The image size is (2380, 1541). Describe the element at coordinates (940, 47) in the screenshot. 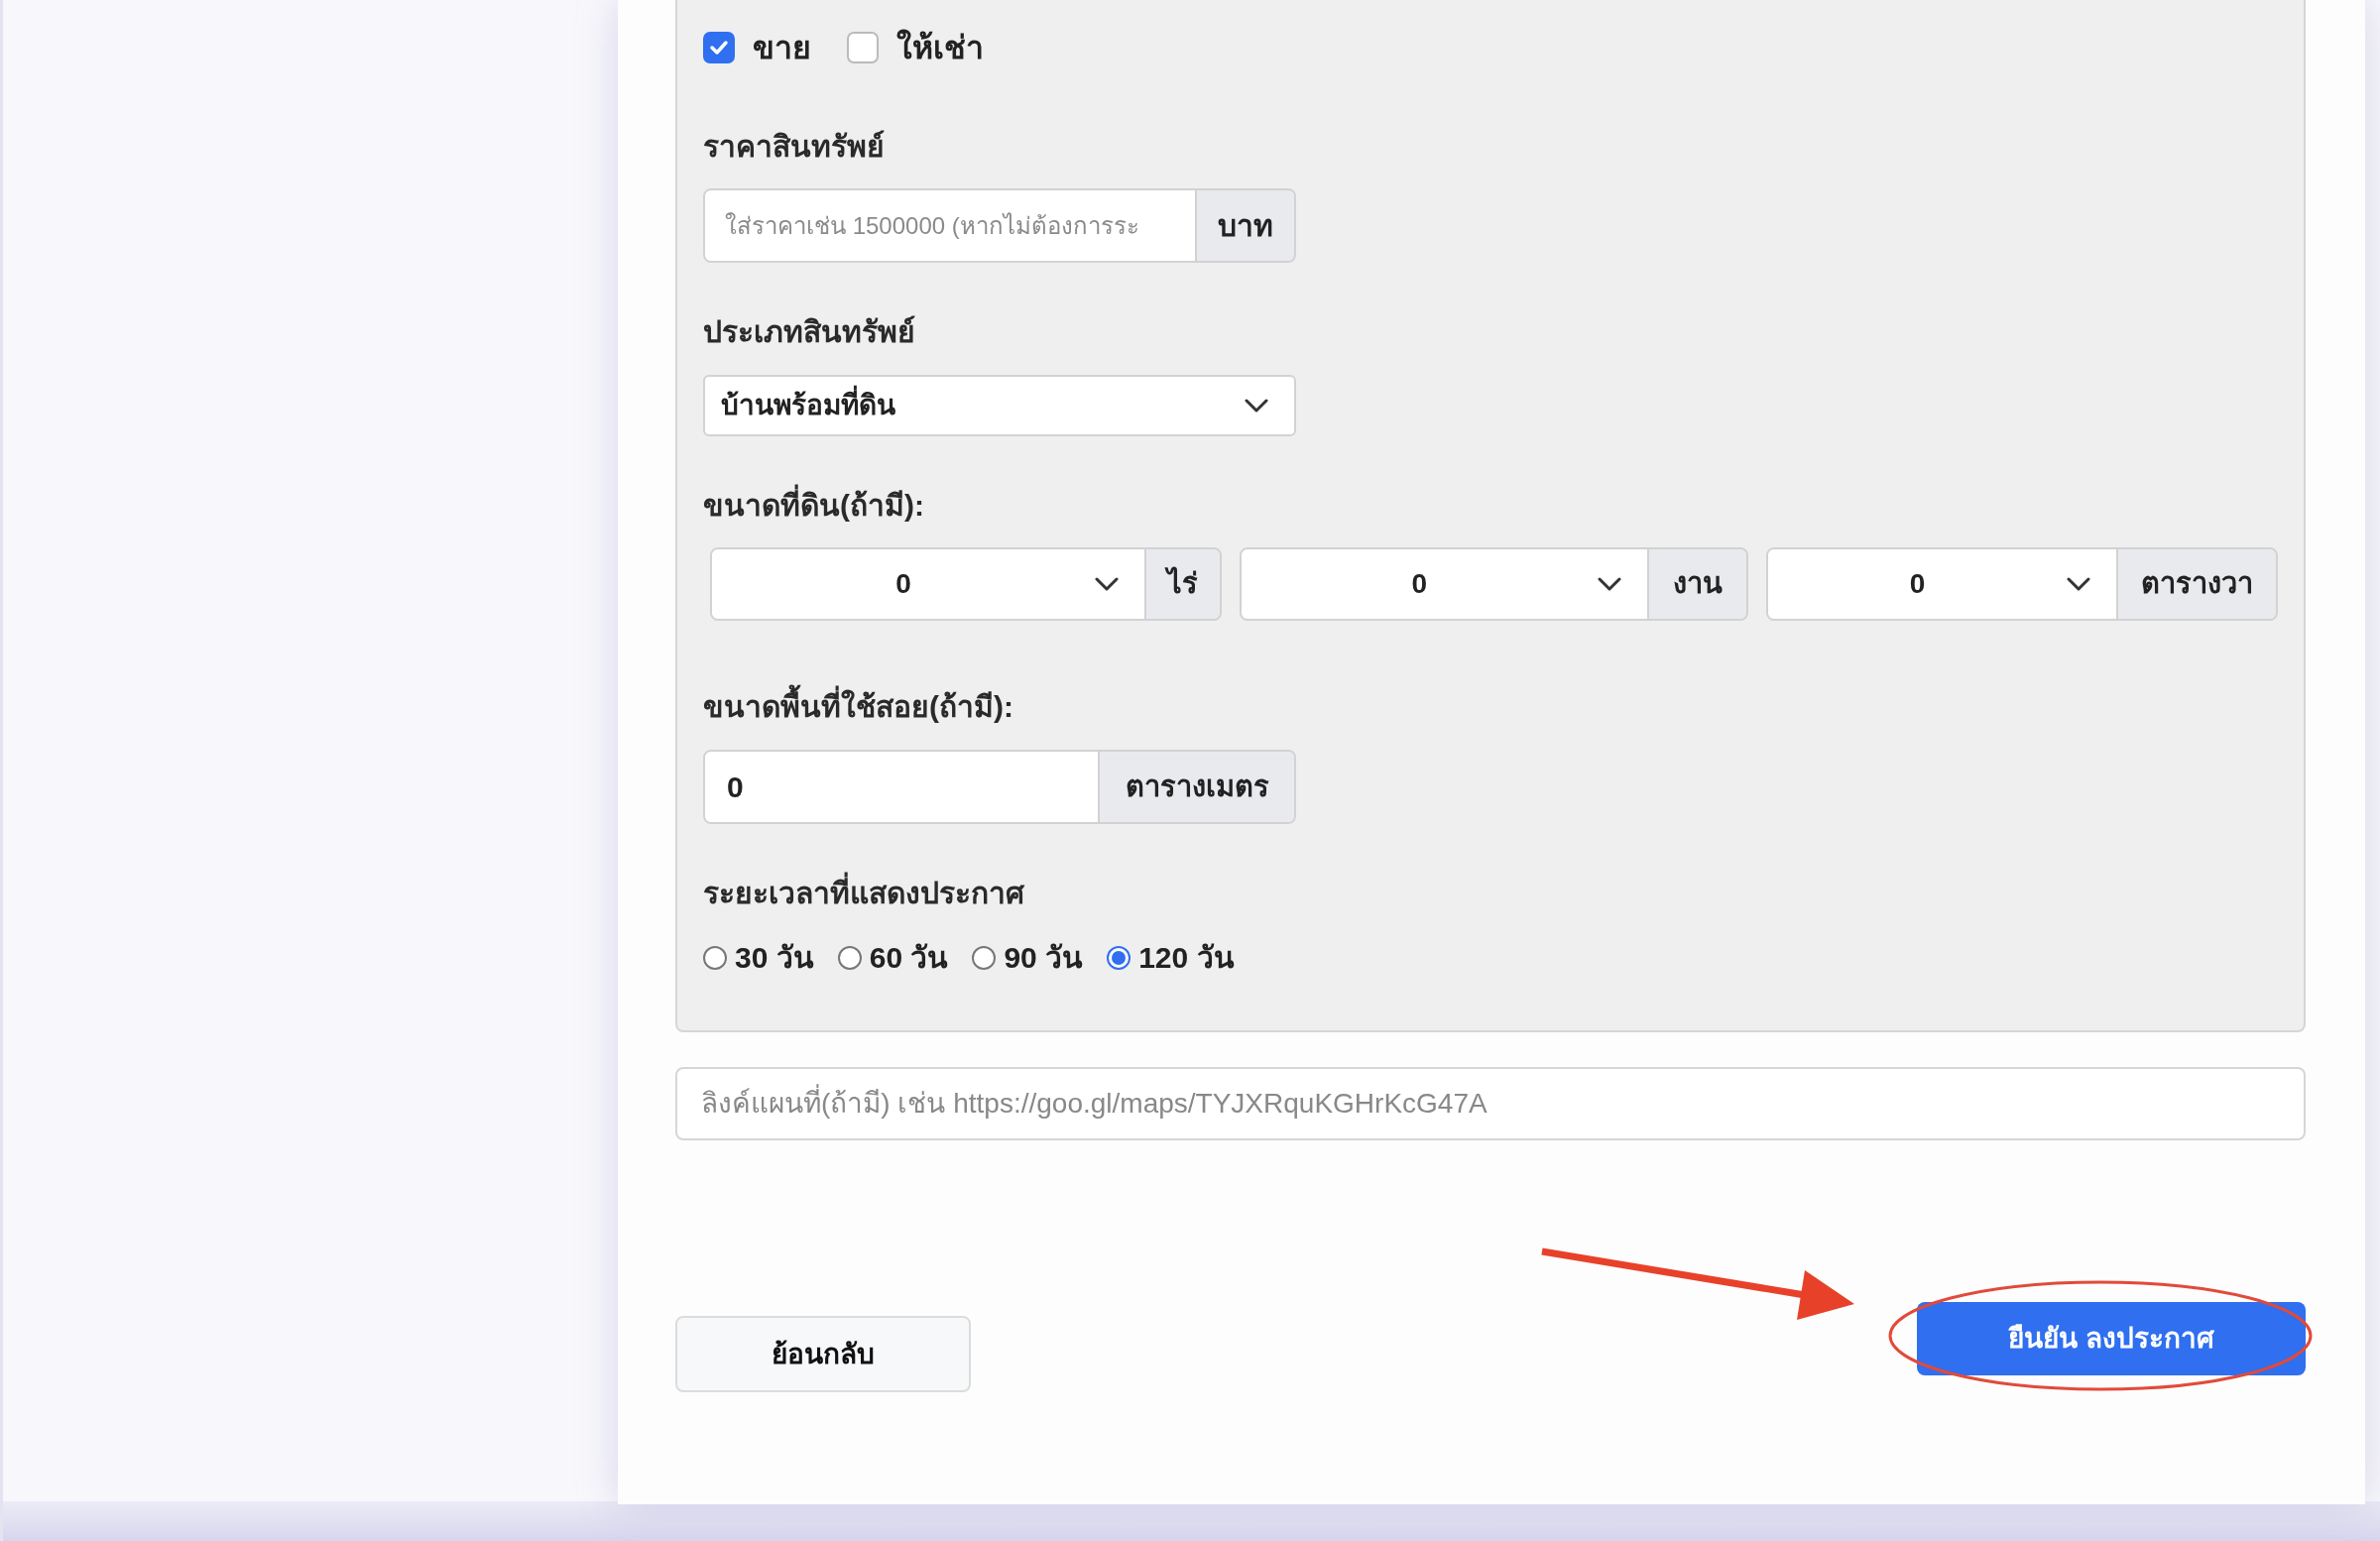

I see `checkbox-label: ให้เช่า` at that location.